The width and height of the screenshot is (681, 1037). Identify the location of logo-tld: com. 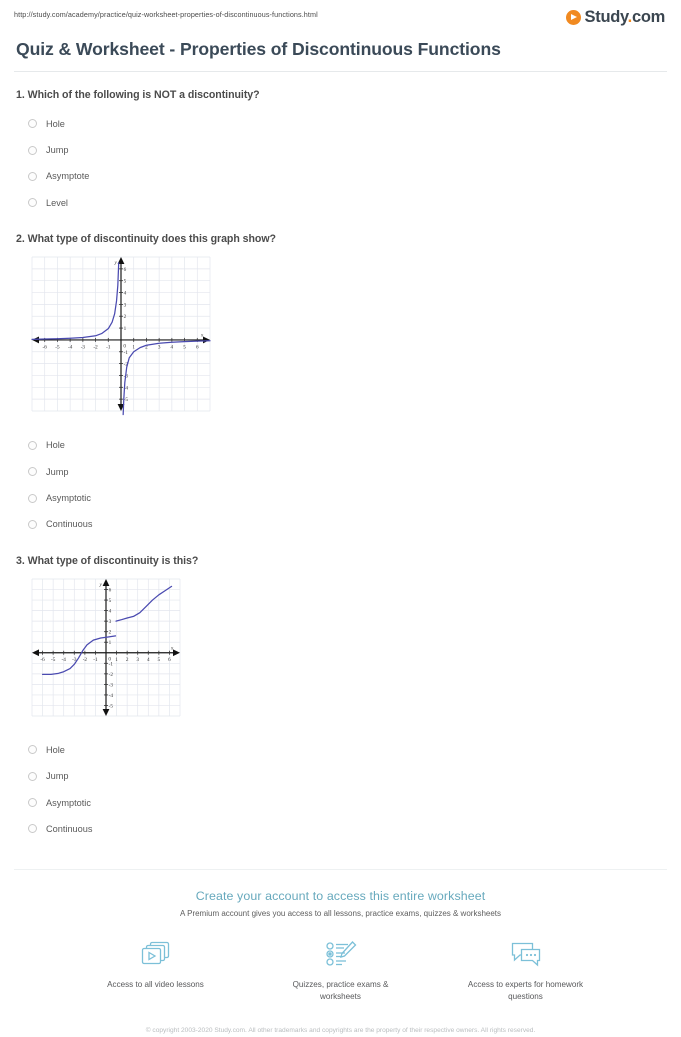
(648, 17).